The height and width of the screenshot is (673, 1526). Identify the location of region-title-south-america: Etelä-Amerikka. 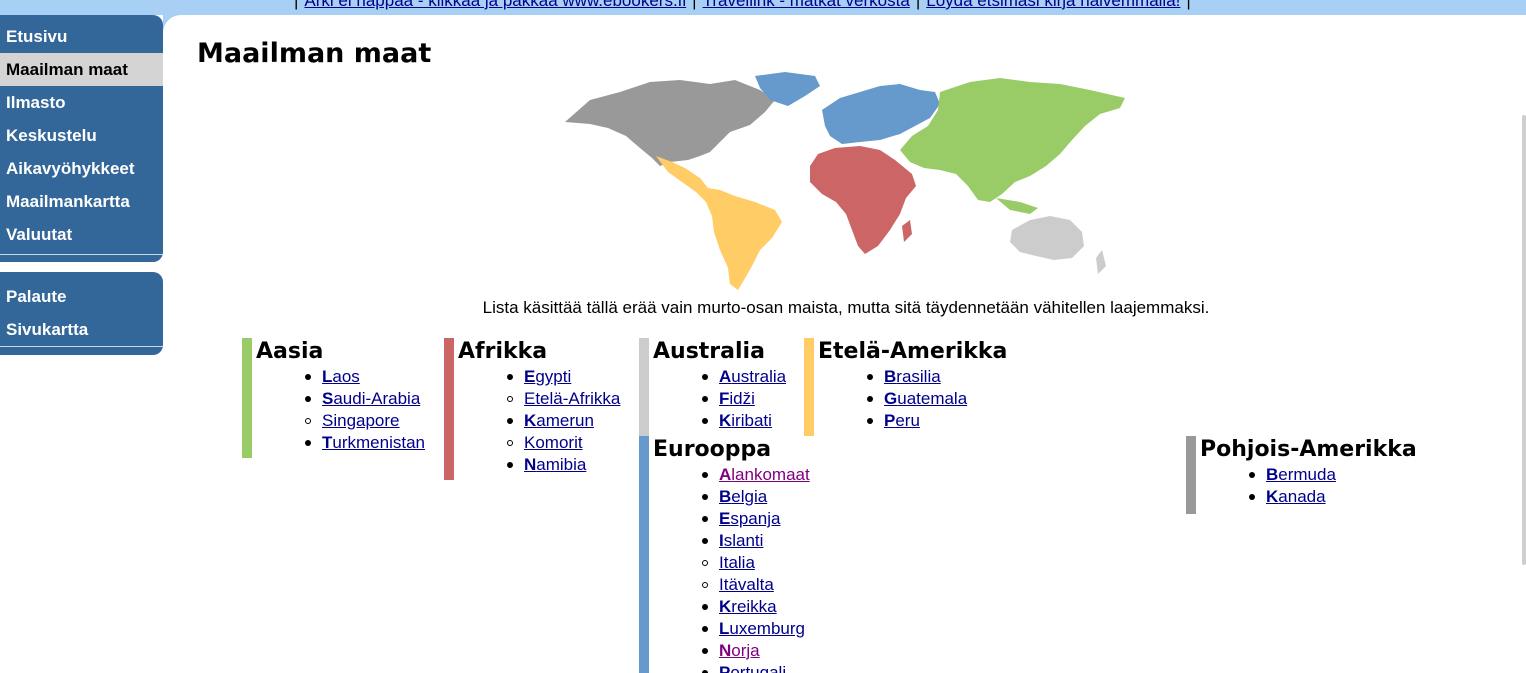
(913, 351).